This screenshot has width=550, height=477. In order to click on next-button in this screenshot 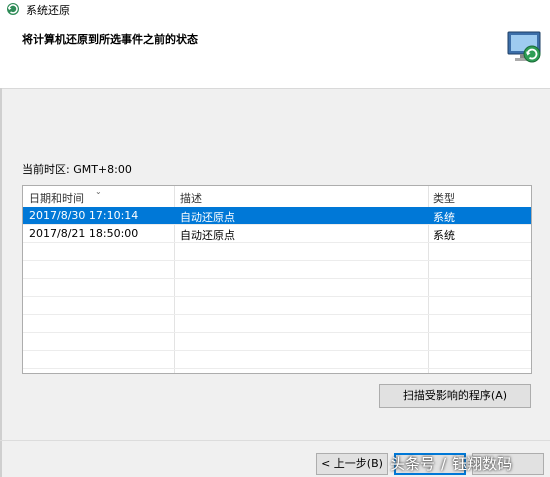, I will do `click(430, 464)`.